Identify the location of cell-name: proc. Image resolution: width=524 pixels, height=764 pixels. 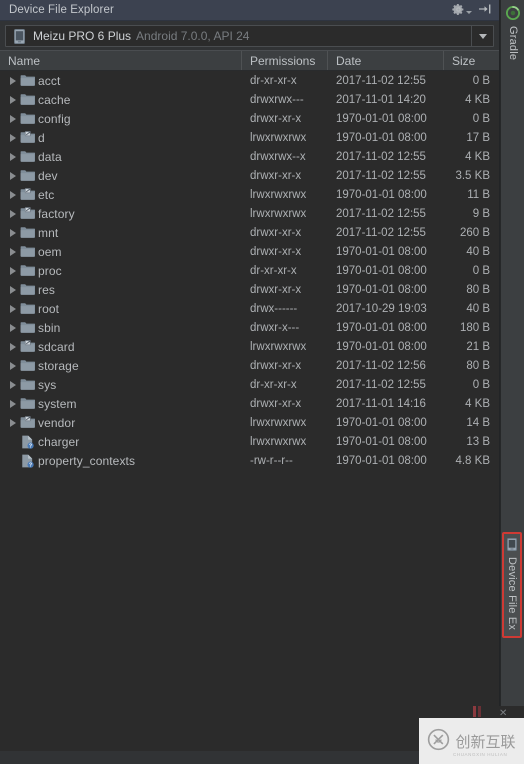
(121, 270).